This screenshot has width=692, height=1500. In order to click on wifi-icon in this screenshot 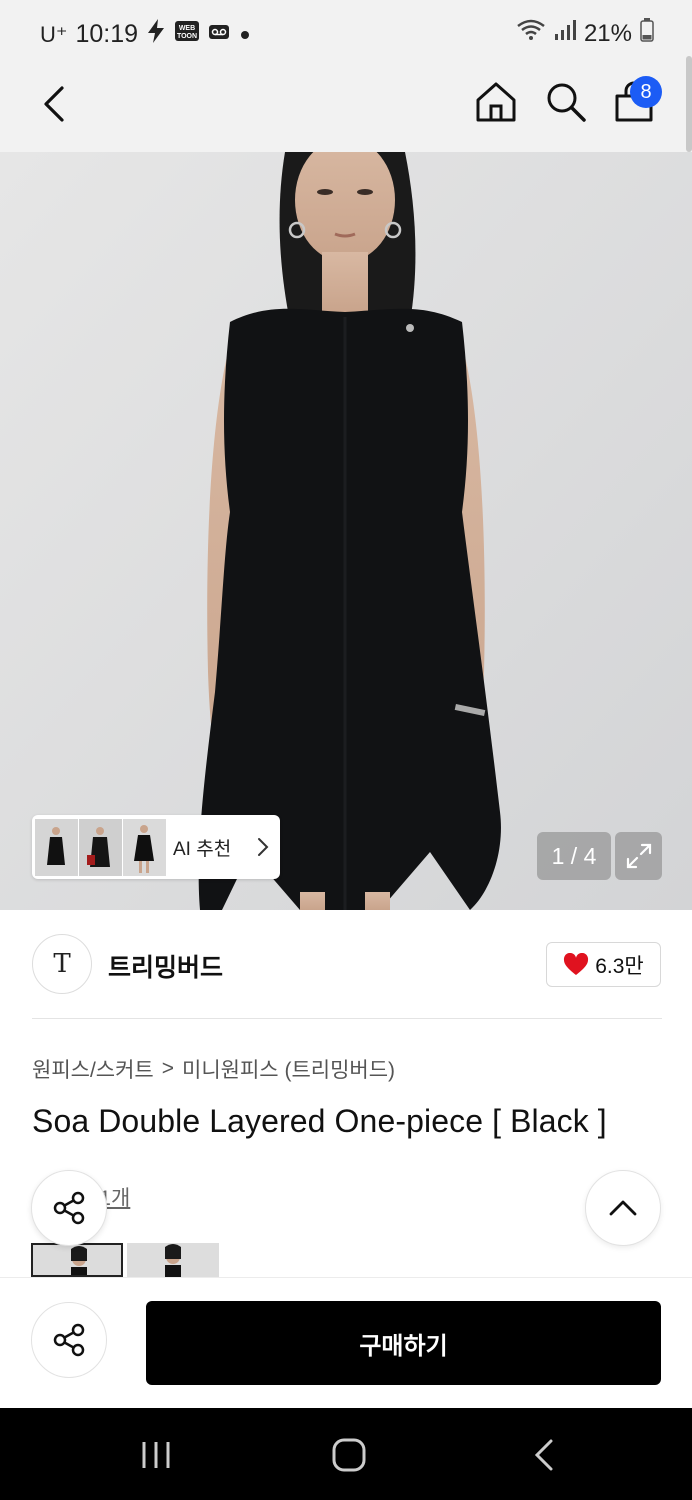, I will do `click(531, 33)`.